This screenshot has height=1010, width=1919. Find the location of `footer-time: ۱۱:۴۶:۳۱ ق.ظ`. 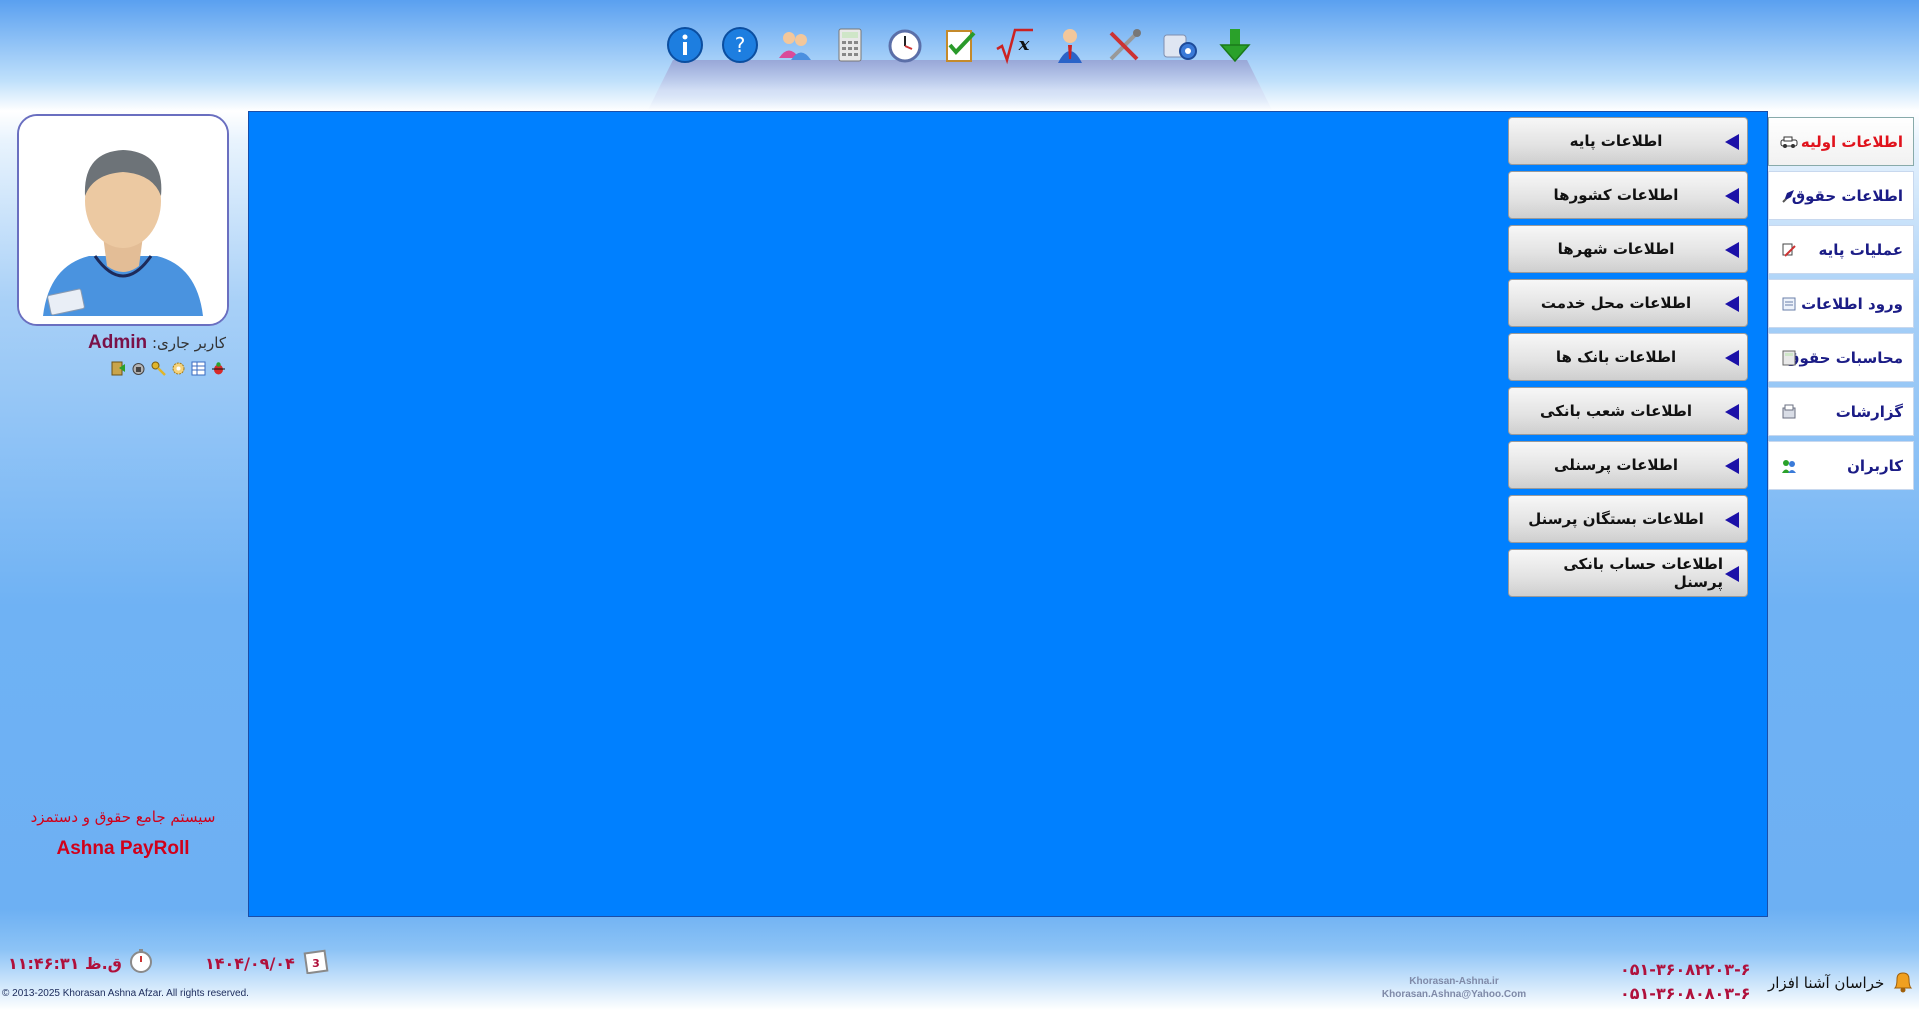

footer-time: ۱۱:۴۶:۳۱ ق.ظ is located at coordinates (81, 963).